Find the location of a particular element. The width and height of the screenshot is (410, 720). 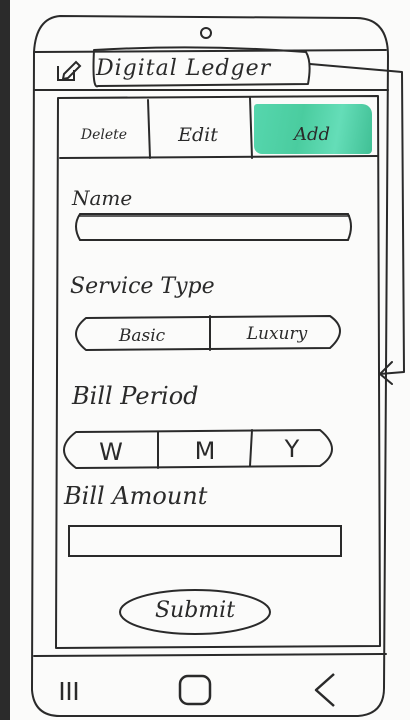

submit-button: Submit is located at coordinates (195, 612).